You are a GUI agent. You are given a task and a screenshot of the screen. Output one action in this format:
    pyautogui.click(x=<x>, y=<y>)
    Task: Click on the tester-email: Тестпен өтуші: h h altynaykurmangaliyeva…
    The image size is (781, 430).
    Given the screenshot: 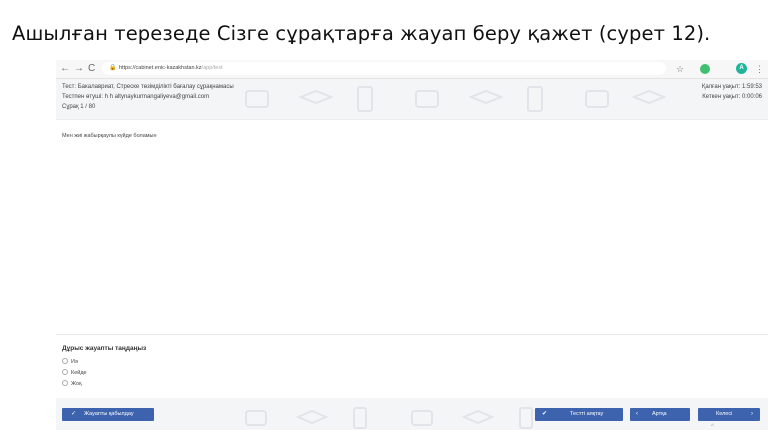 What is the action you would take?
    pyautogui.click(x=136, y=97)
    